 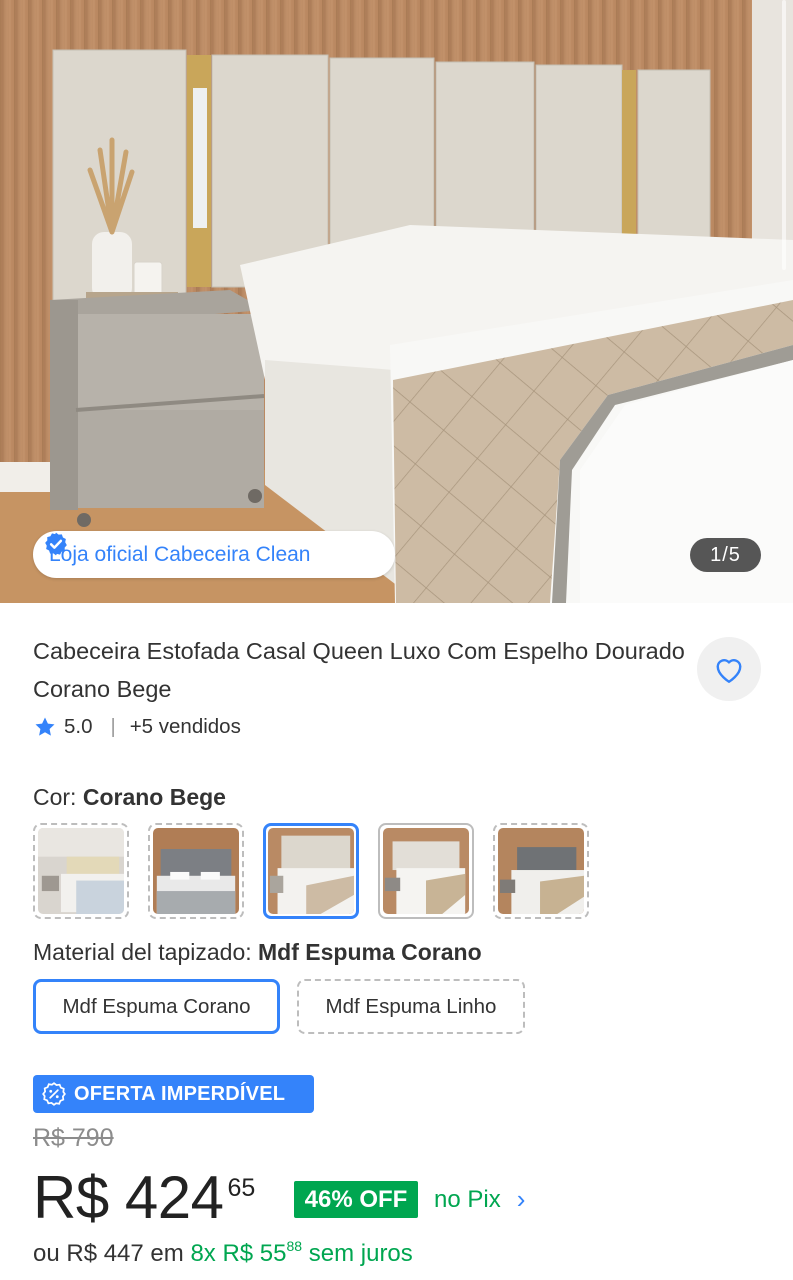 I want to click on pix-label: no Pix, so click(x=467, y=1199).